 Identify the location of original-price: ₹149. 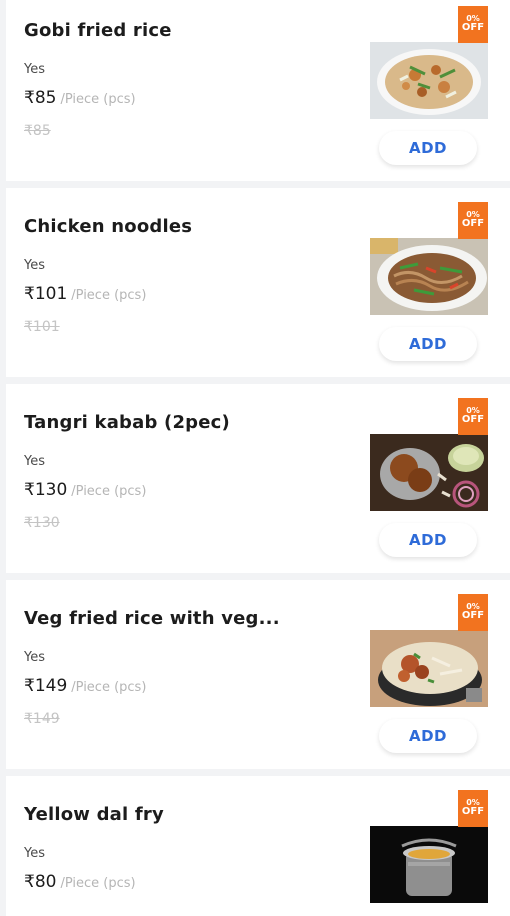
(42, 719).